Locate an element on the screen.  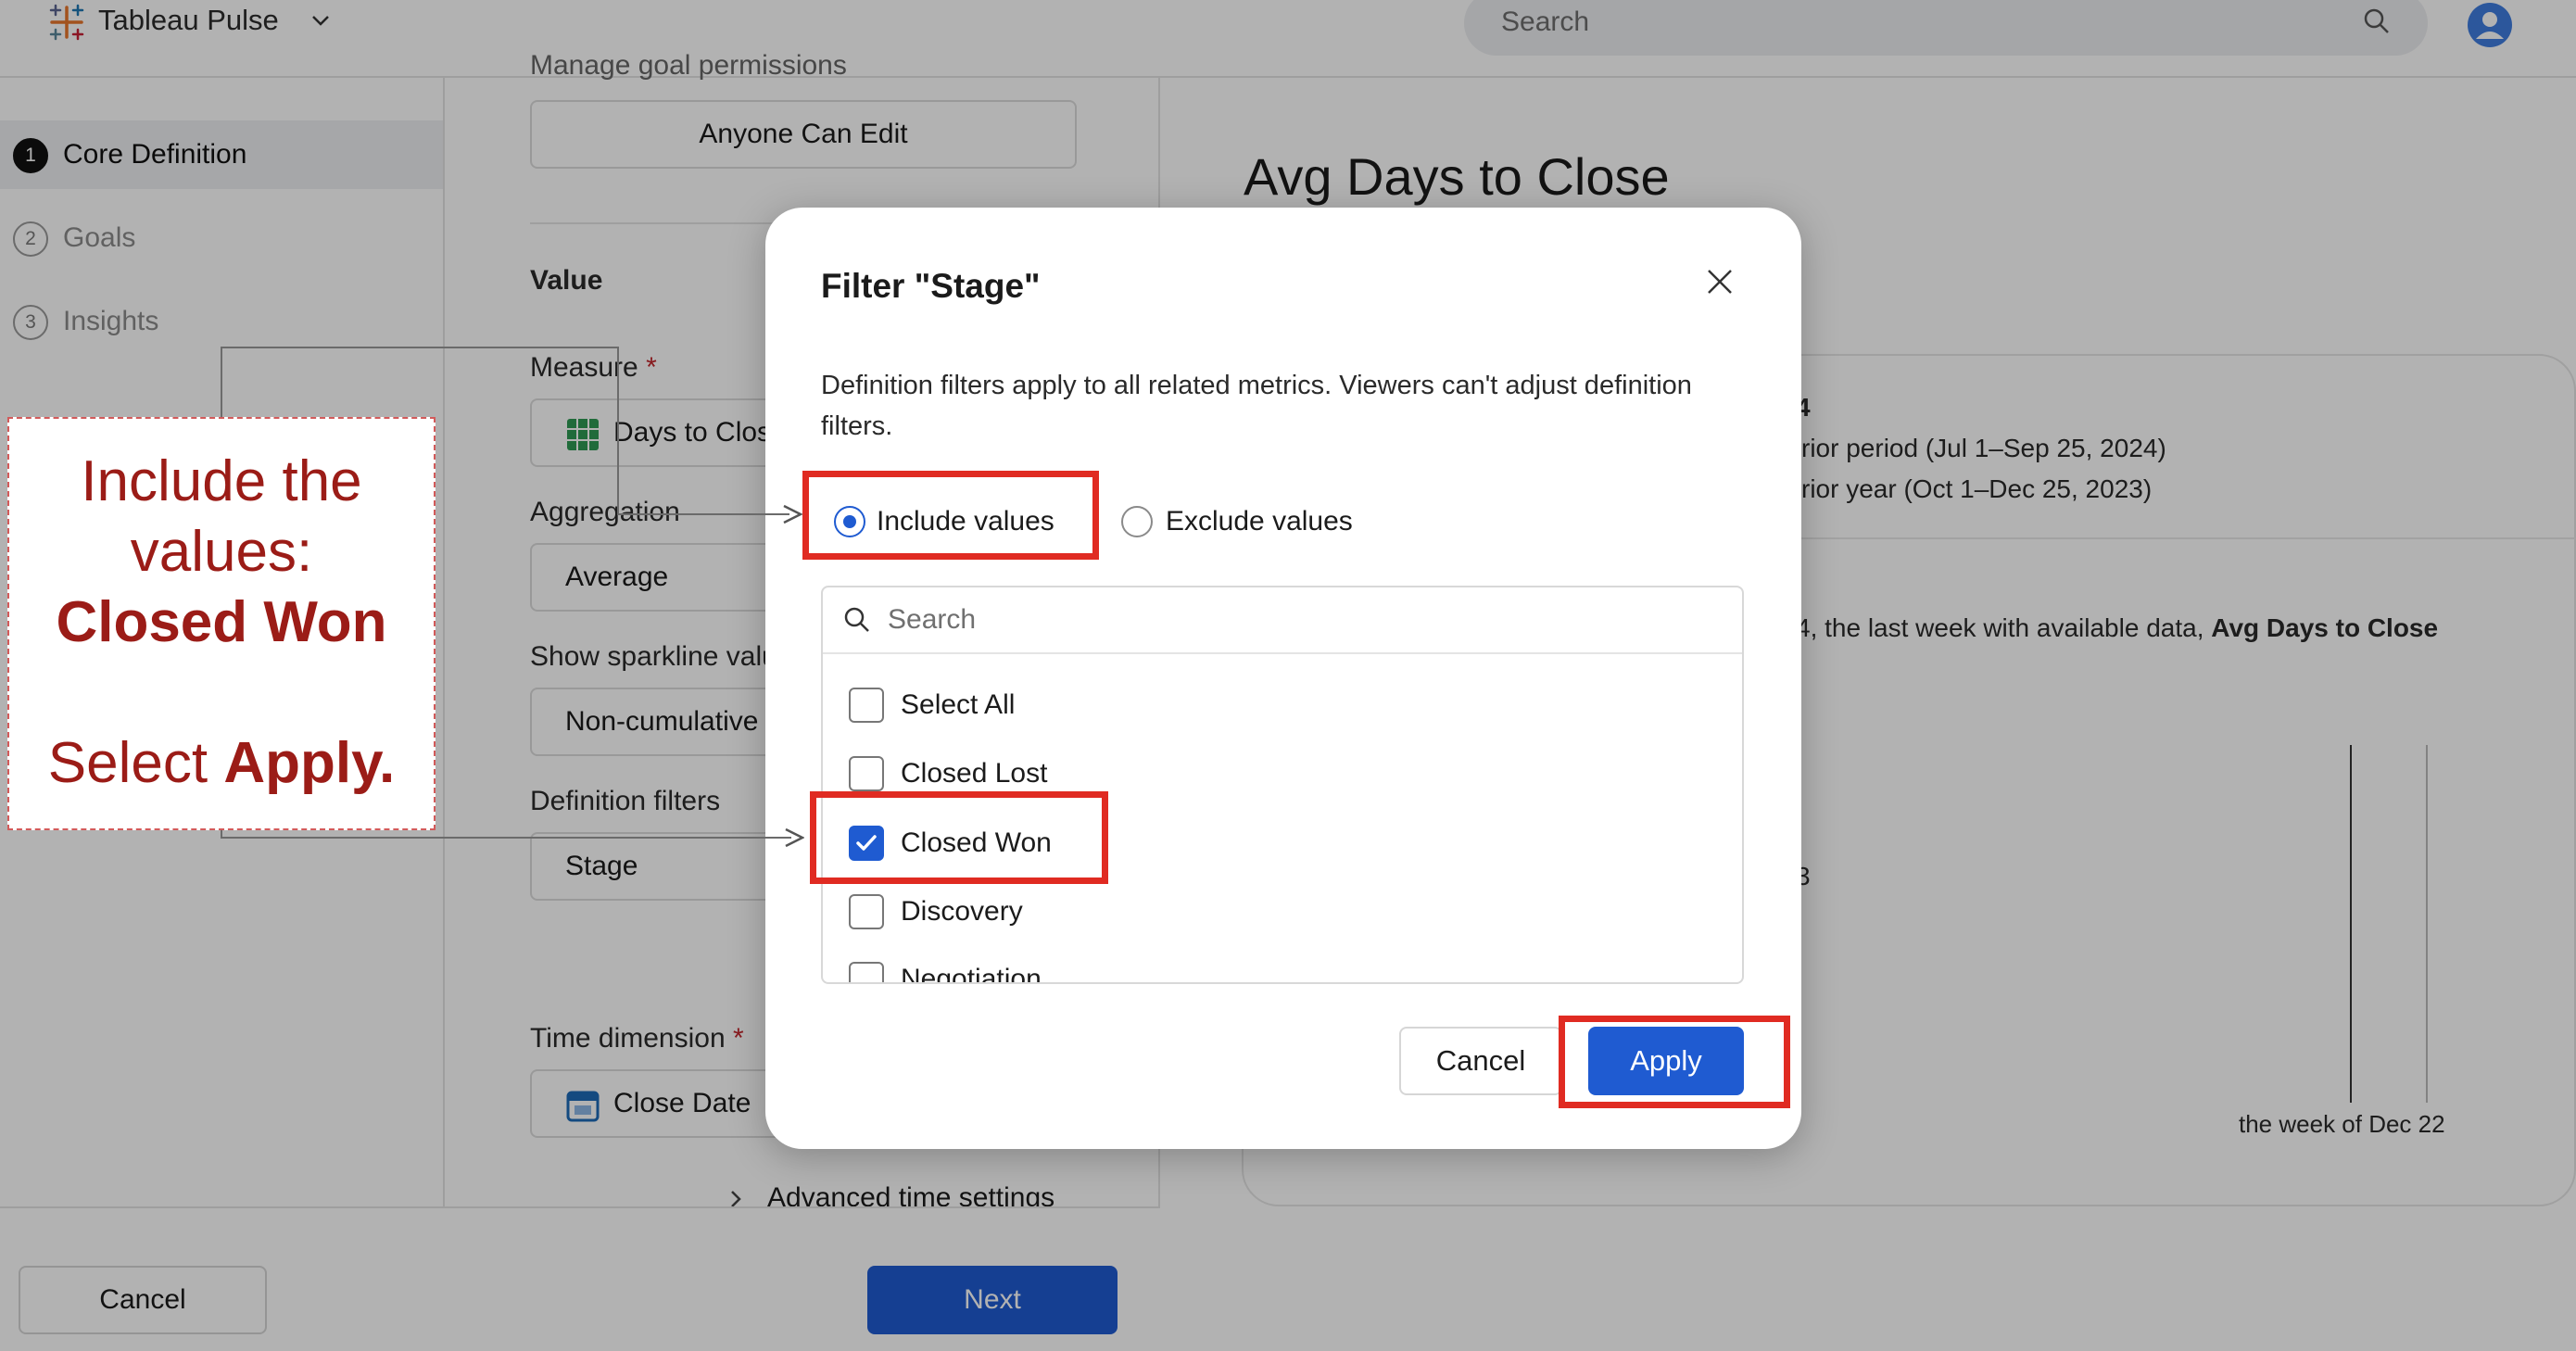
option-label: Negotiation is located at coordinates (971, 974).